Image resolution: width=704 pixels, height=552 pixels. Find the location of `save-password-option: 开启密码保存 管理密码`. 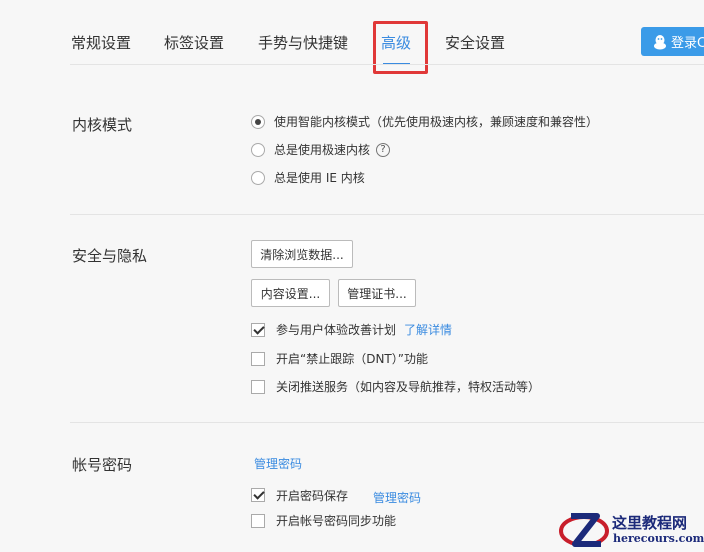

save-password-option: 开启密码保存 管理密码 is located at coordinates (336, 495).